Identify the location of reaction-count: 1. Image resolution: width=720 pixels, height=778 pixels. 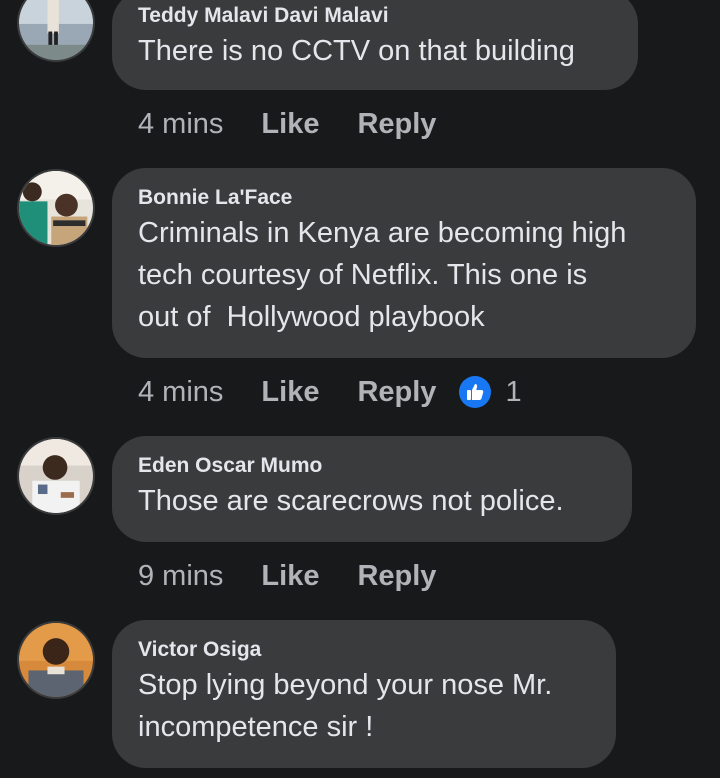
(513, 391).